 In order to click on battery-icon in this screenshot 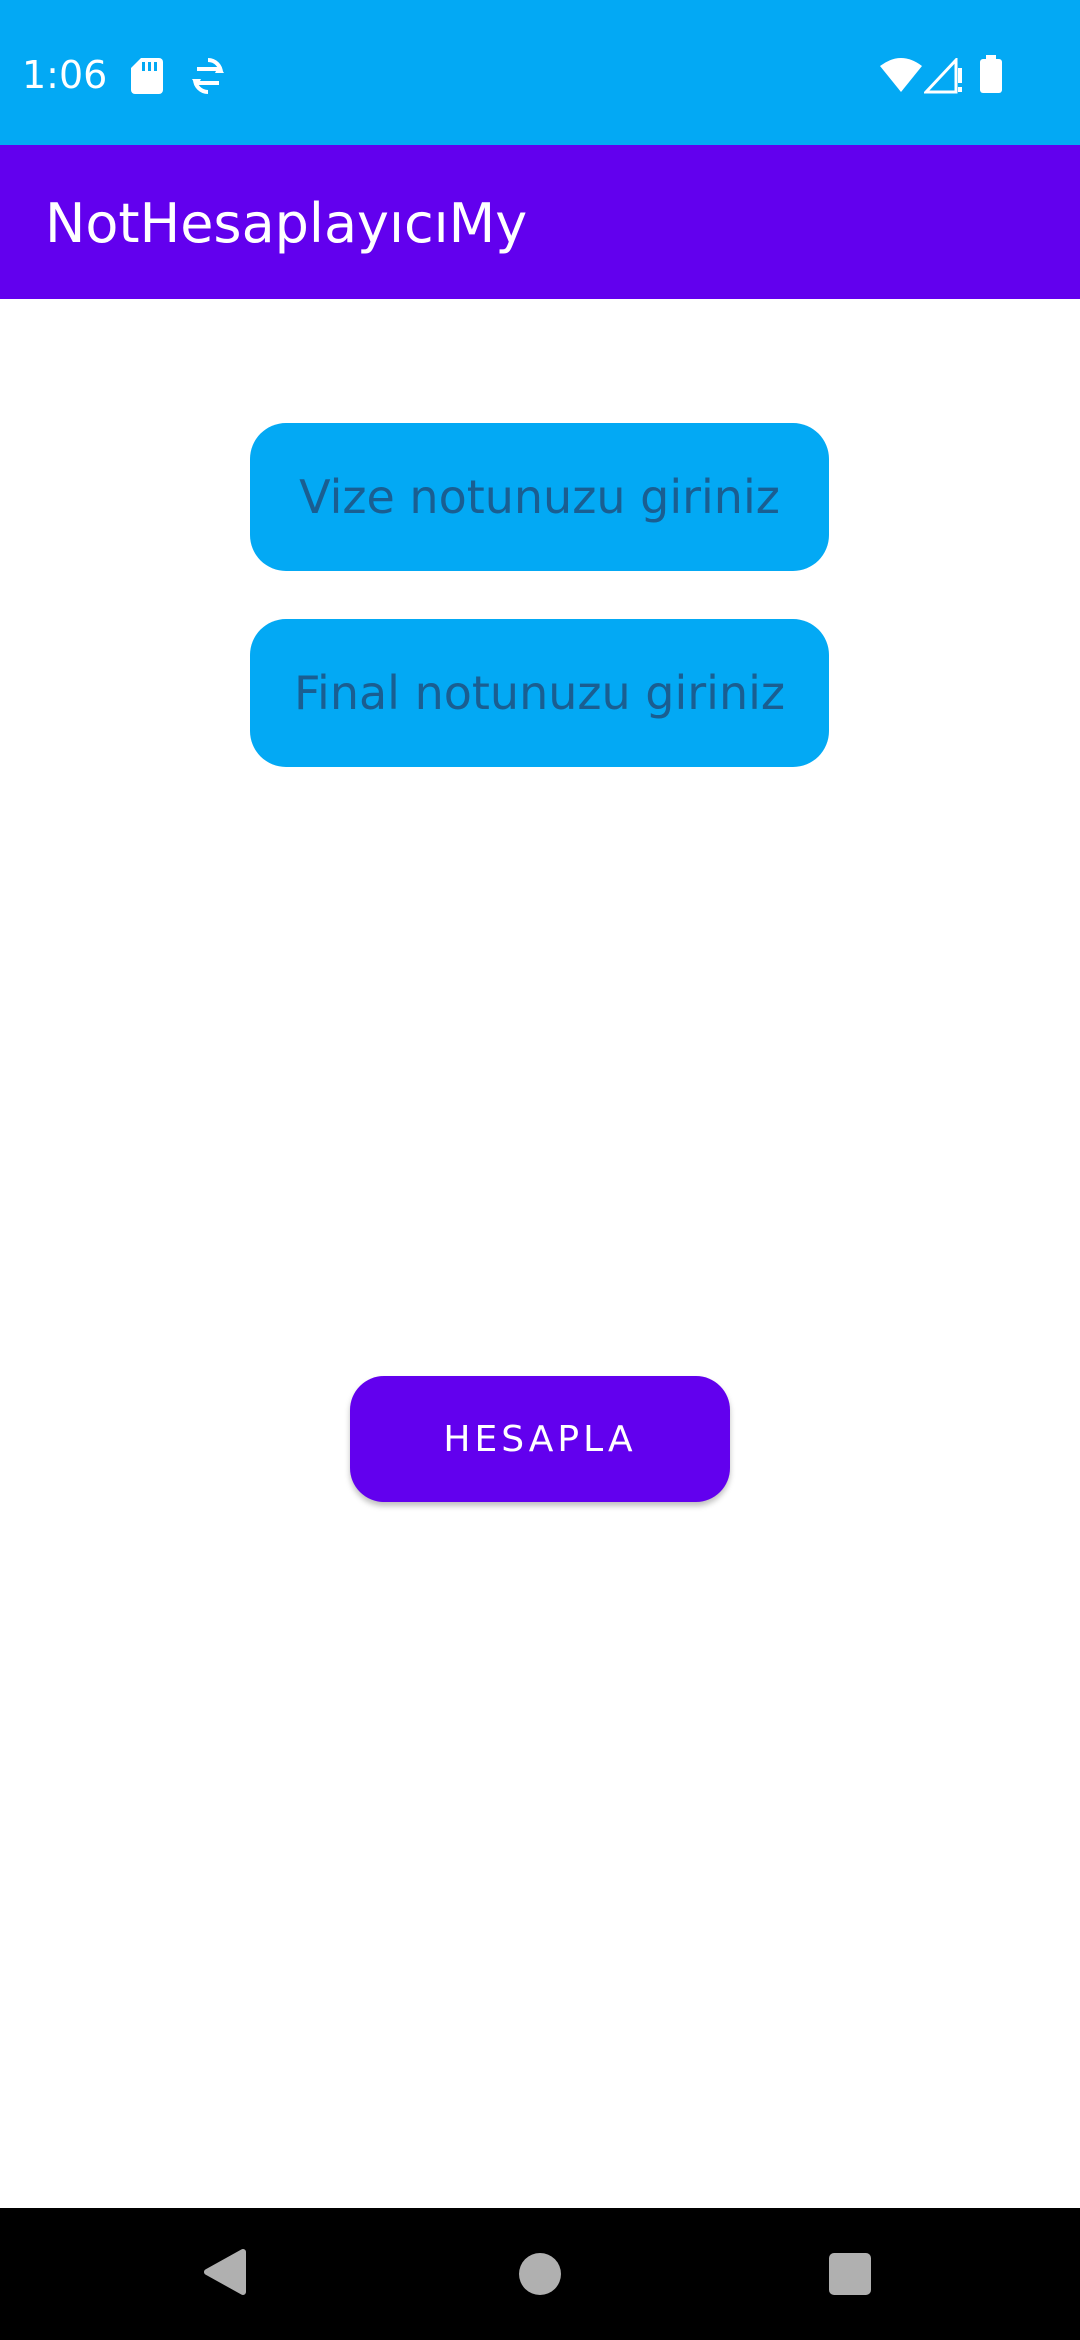, I will do `click(991, 74)`.